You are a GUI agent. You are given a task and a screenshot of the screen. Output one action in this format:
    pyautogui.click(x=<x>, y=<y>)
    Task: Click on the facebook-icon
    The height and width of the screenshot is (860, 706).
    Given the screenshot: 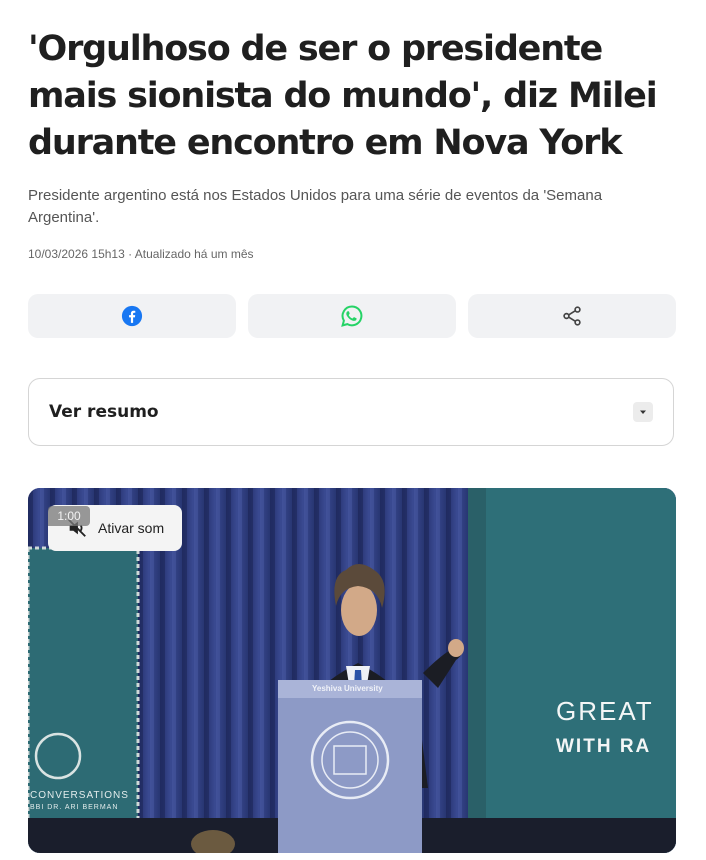 What is the action you would take?
    pyautogui.click(x=132, y=316)
    